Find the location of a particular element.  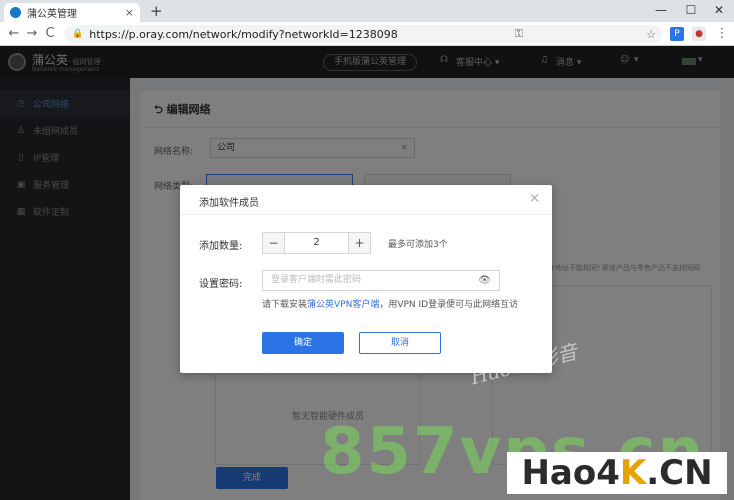

lock-icon: 🔒 is located at coordinates (78, 34).